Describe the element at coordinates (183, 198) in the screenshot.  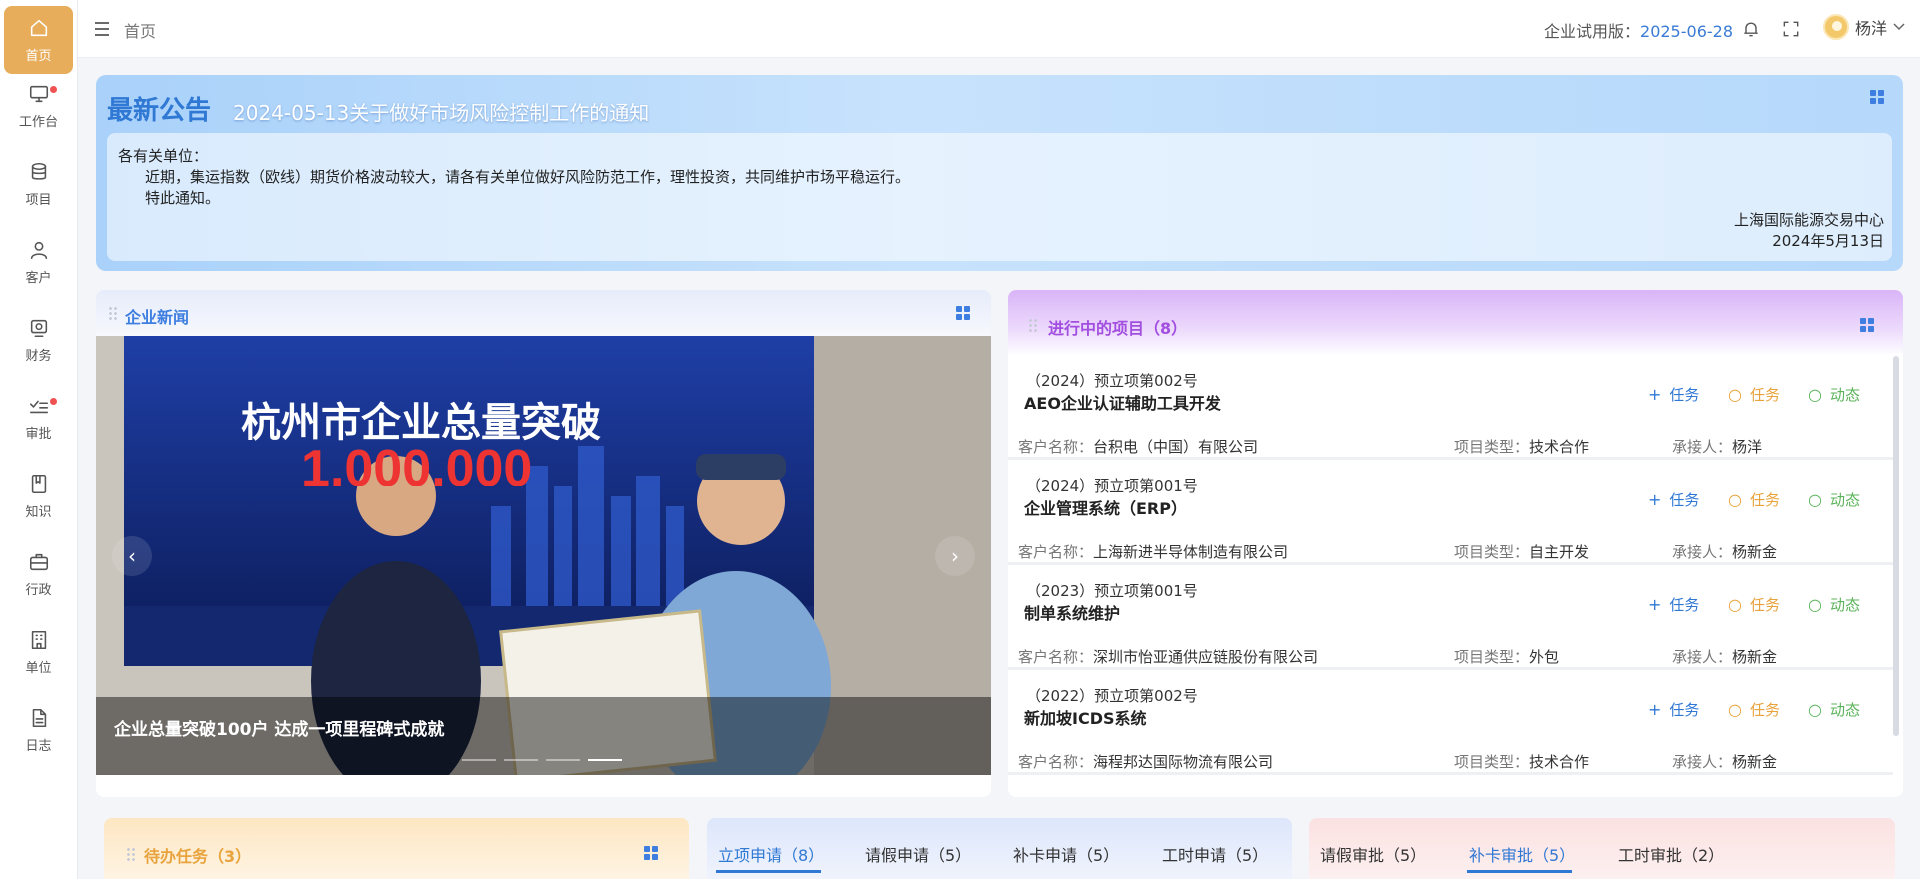
I see `announcement-closing: 特此通知。` at that location.